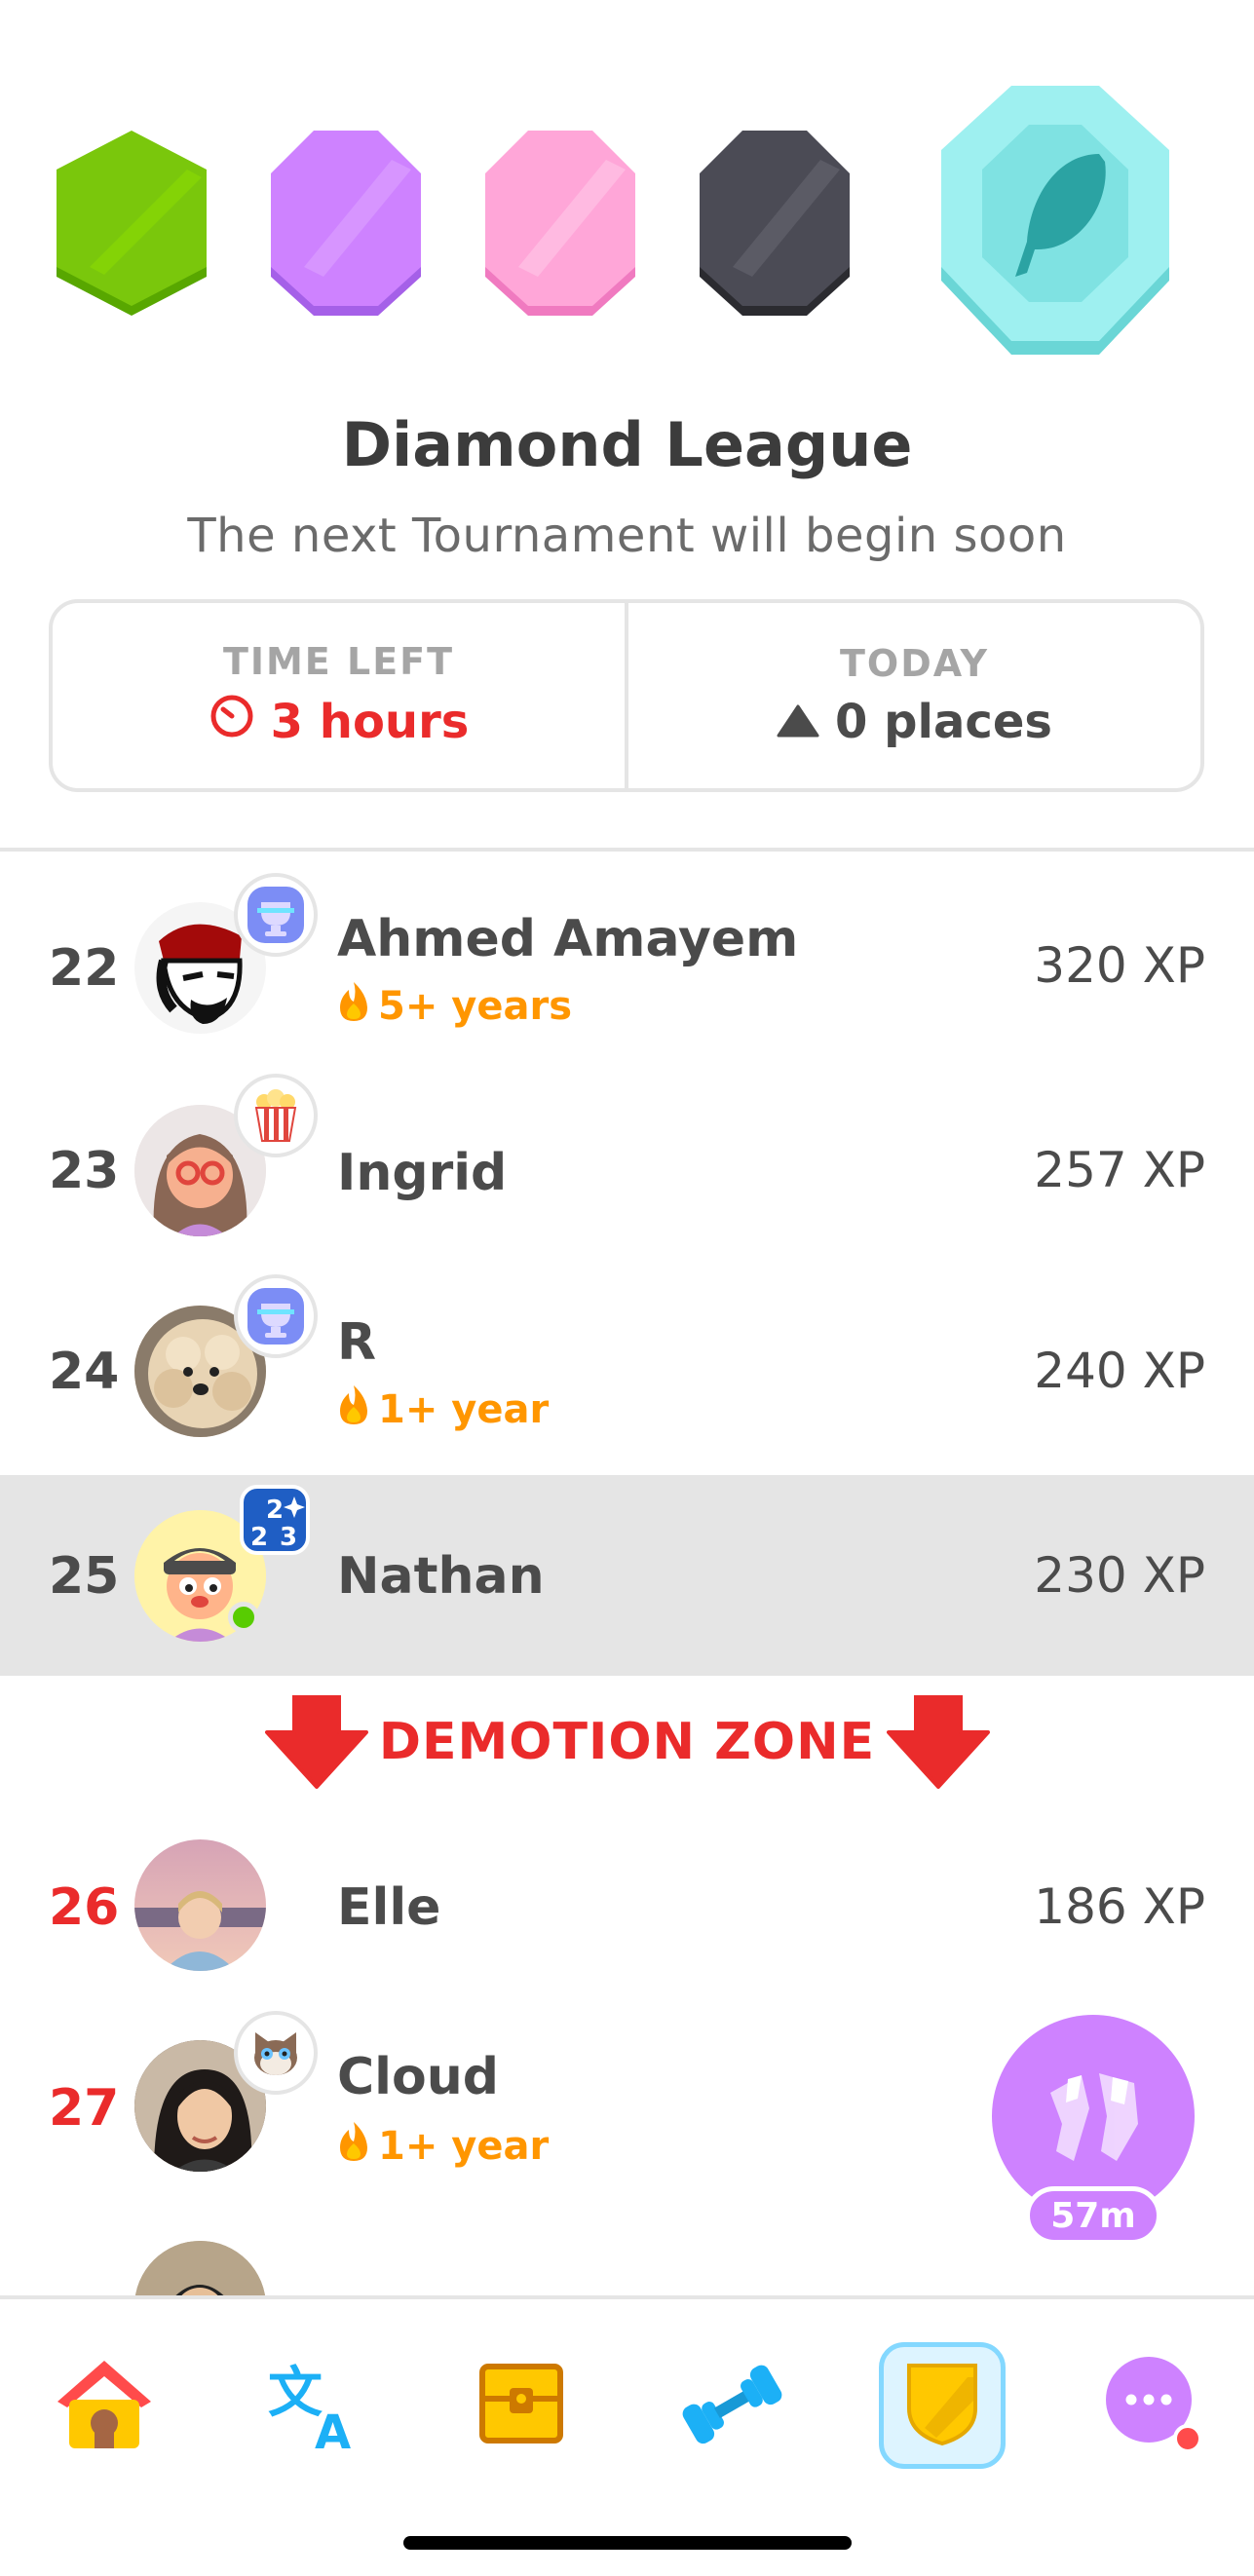 The height and width of the screenshot is (2576, 1254). I want to click on time-left-value: 3 hours, so click(370, 722).